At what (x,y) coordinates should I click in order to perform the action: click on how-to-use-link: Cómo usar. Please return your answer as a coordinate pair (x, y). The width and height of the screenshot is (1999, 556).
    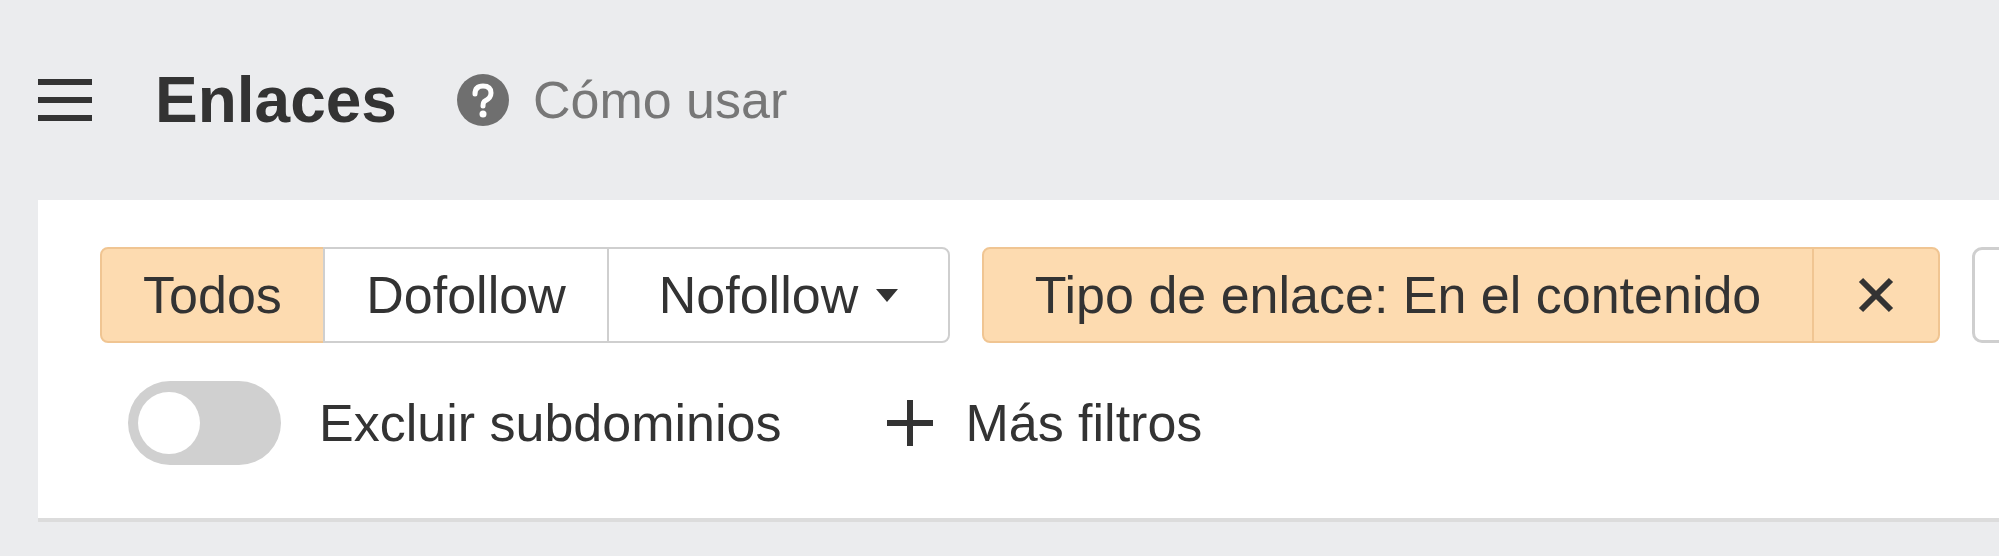
    Looking at the image, I should click on (660, 100).